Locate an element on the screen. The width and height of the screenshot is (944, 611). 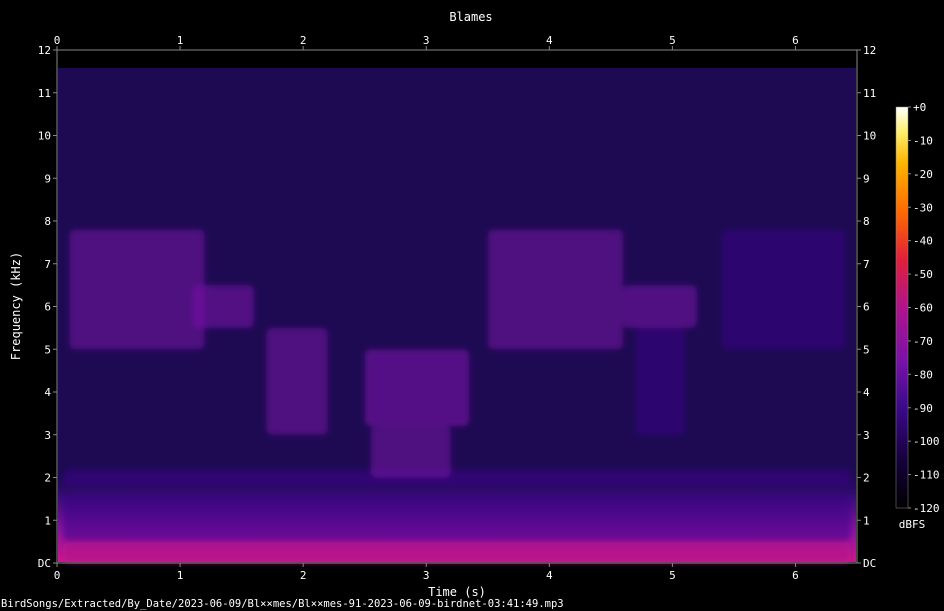
y-tick-right-label: 5 is located at coordinates (866, 349).